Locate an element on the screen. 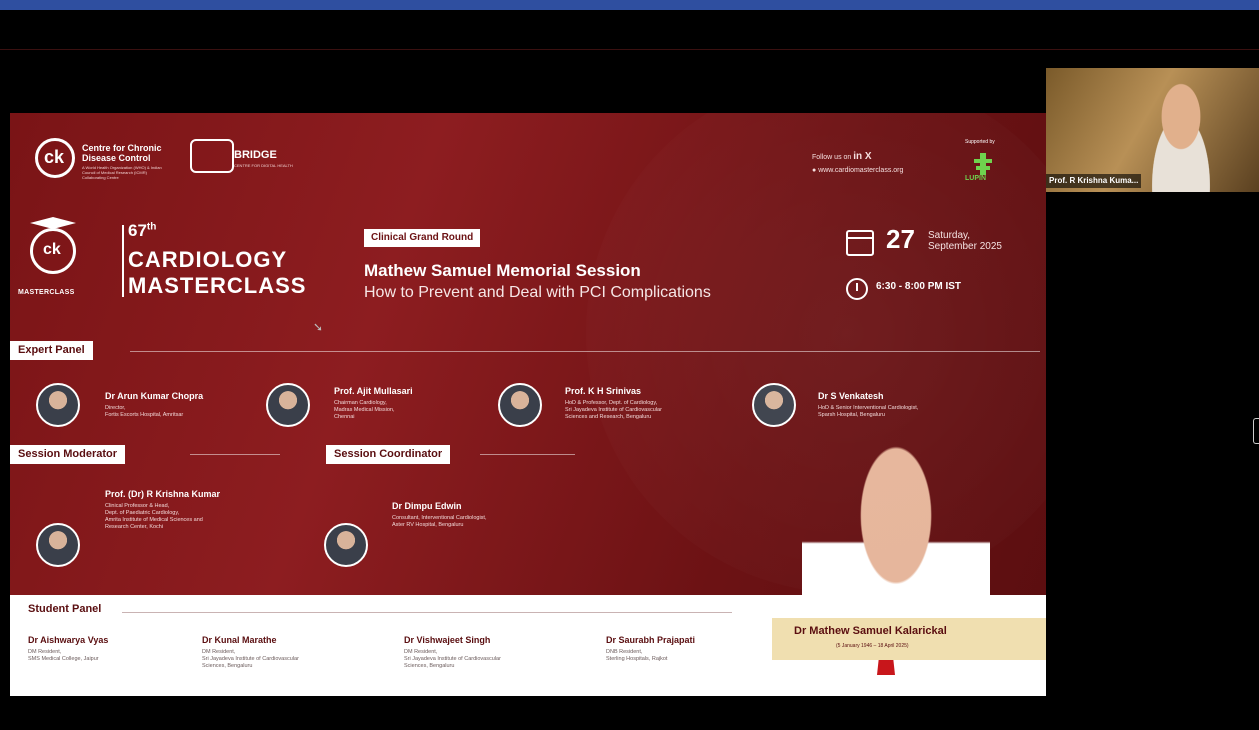  participant-video is located at coordinates (1181, 134).